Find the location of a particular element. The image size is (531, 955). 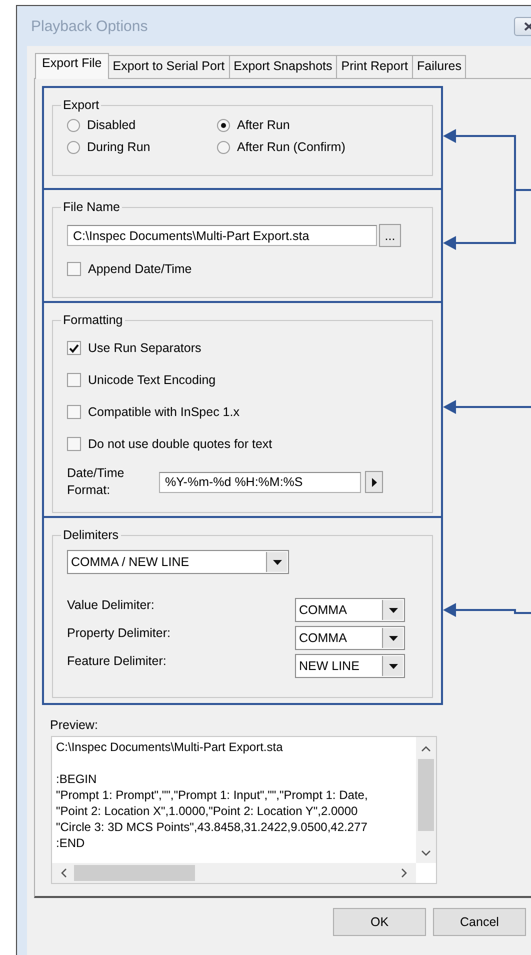

checkbox-option: Append Date/Time is located at coordinates (249, 269).